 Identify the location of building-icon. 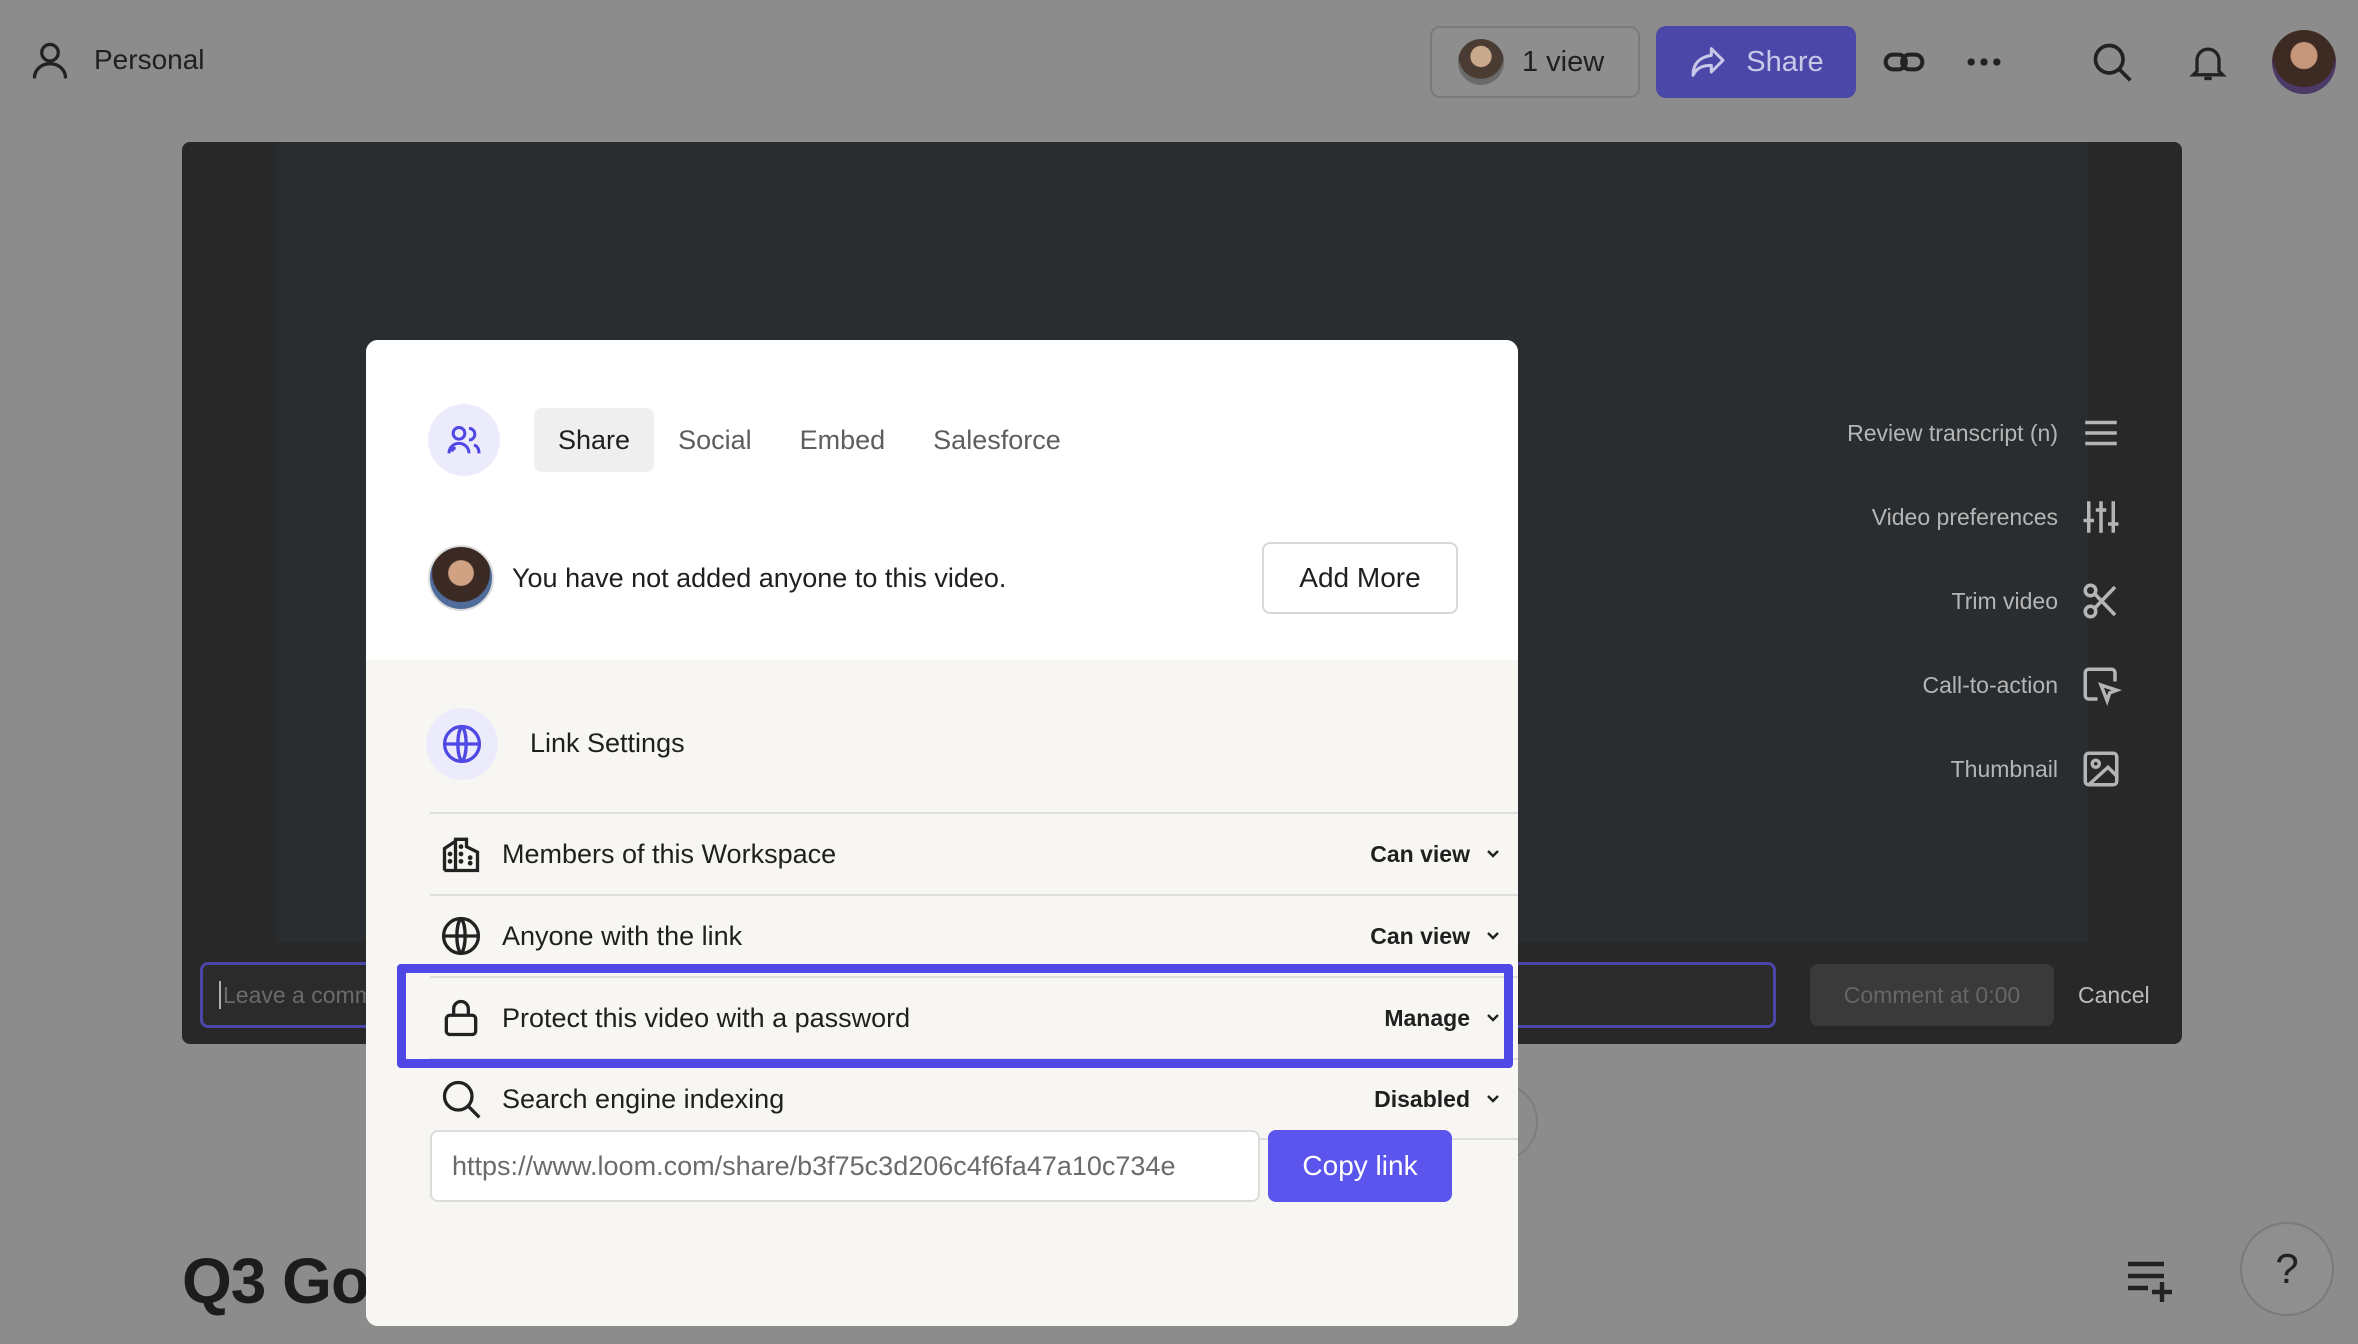
(461, 855).